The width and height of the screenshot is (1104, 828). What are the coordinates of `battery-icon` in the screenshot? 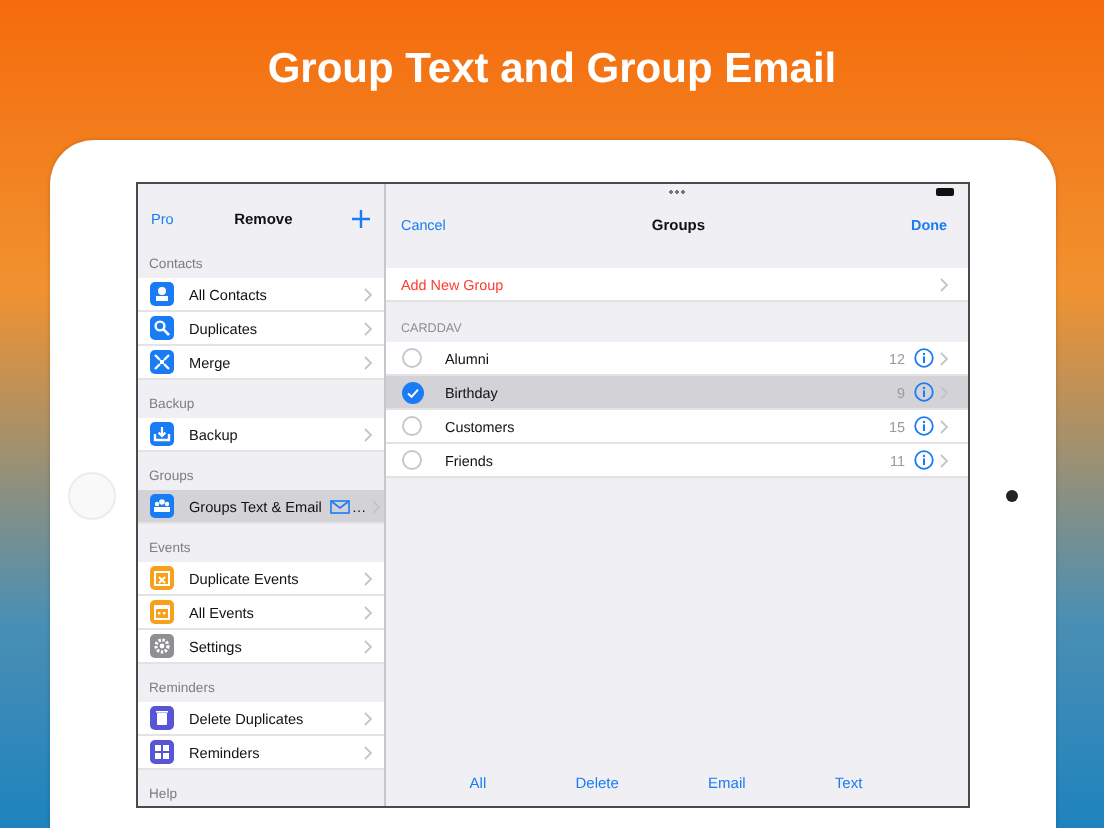 It's located at (944, 192).